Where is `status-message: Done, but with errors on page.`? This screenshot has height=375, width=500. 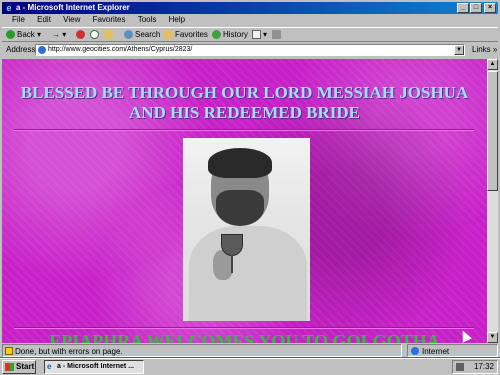
status-message: Done, but with errors on page. is located at coordinates (202, 350).